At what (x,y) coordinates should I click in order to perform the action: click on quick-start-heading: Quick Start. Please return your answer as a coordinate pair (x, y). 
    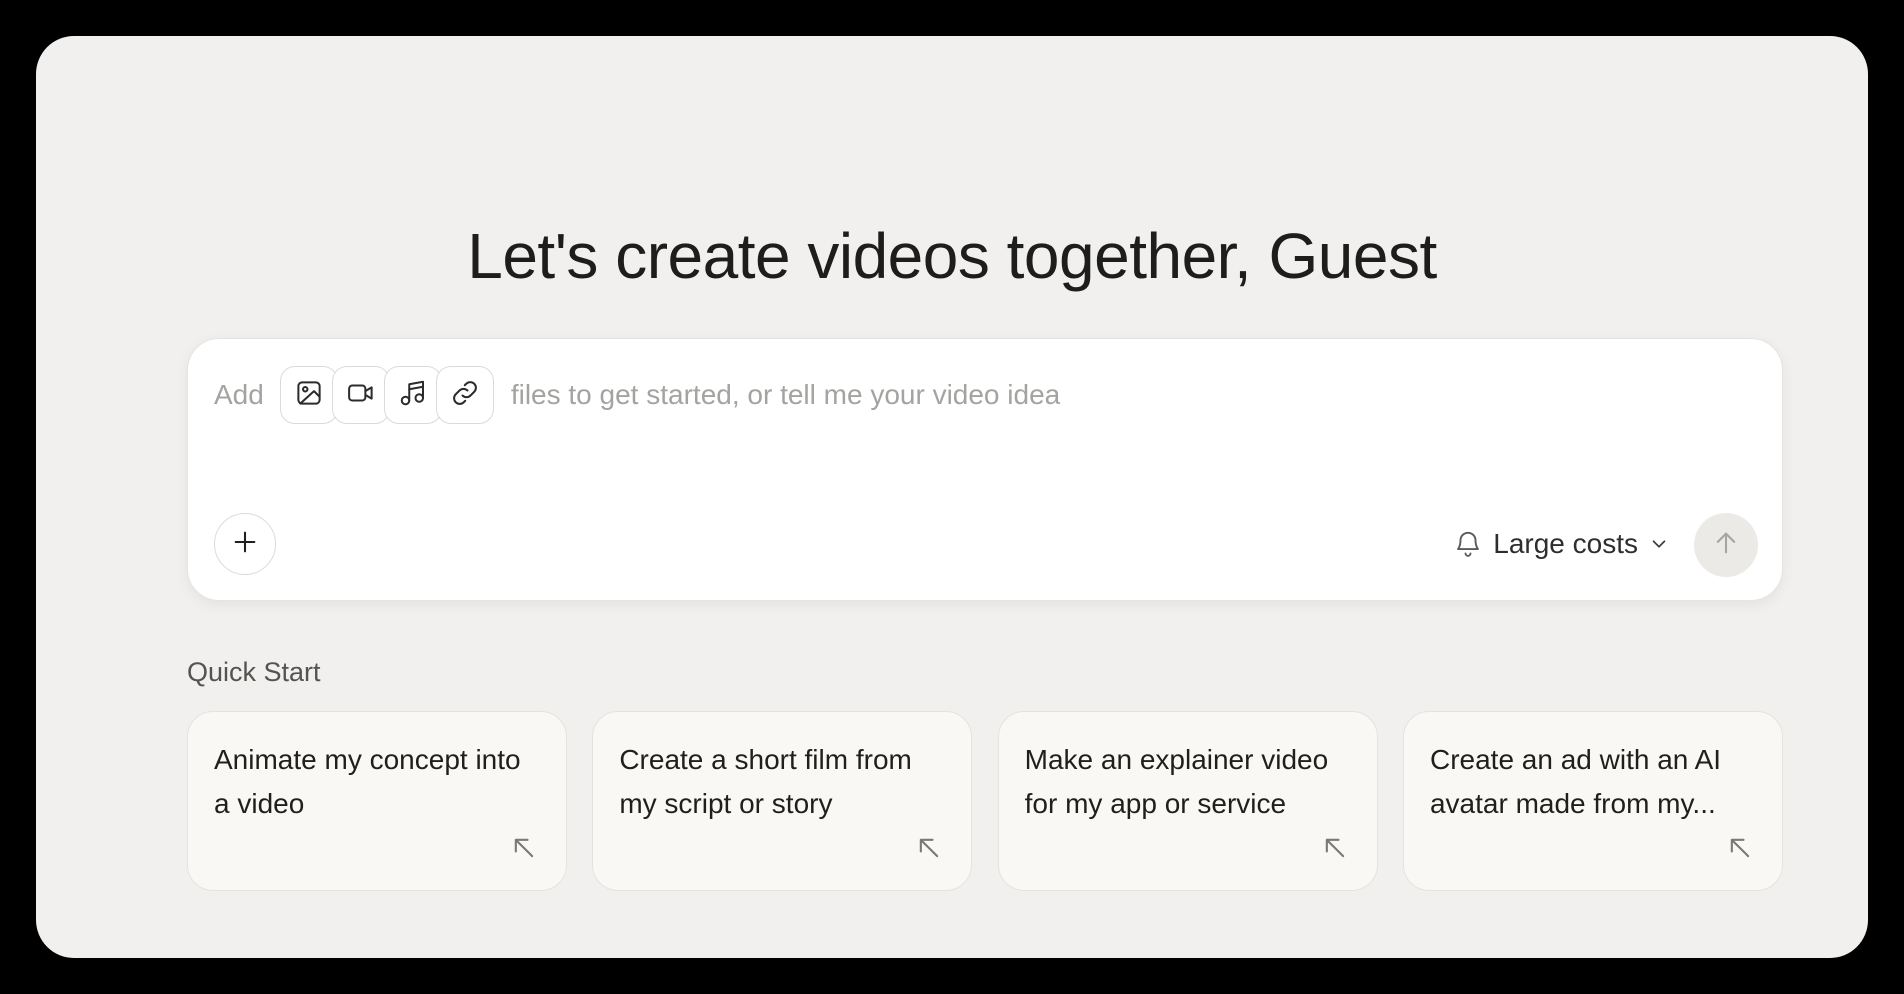
    Looking at the image, I should click on (254, 672).